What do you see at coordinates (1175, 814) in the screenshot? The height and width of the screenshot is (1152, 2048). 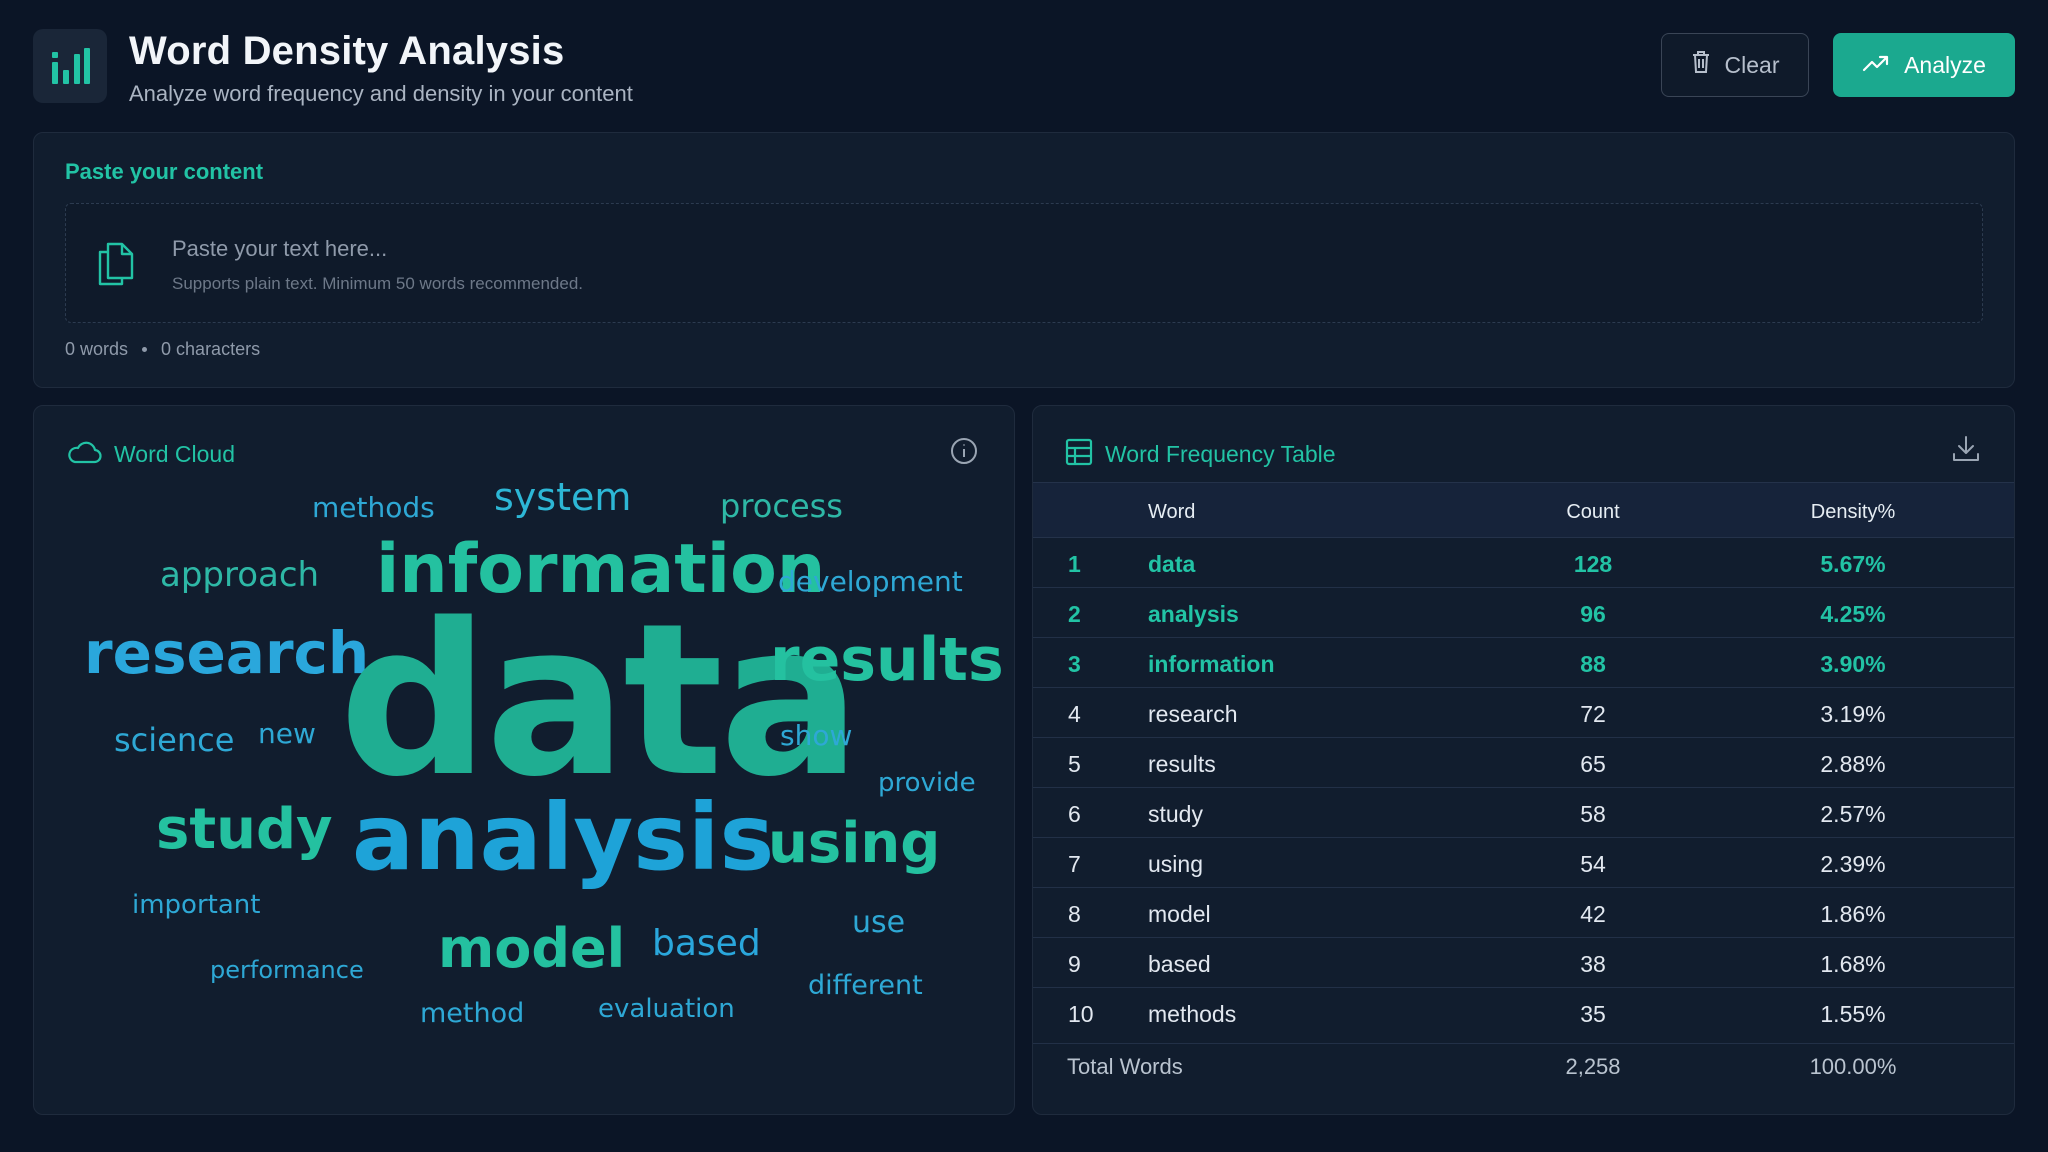 I see `row-word: study` at bounding box center [1175, 814].